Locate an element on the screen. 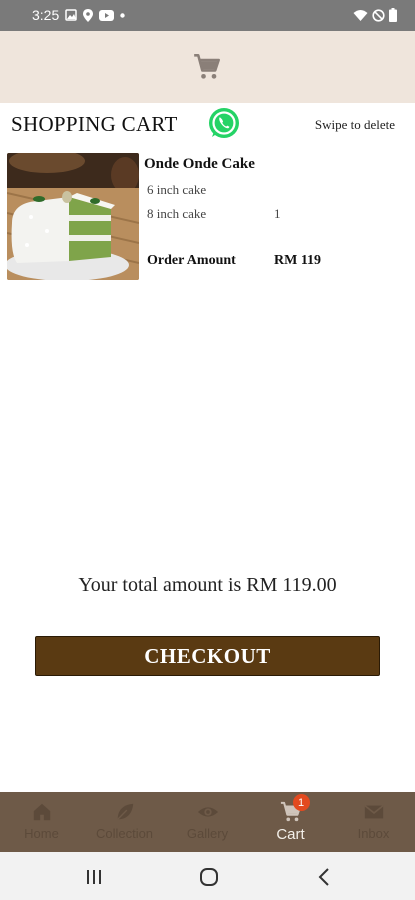 This screenshot has width=415, height=900. page-title: SHOPPING CART is located at coordinates (94, 124).